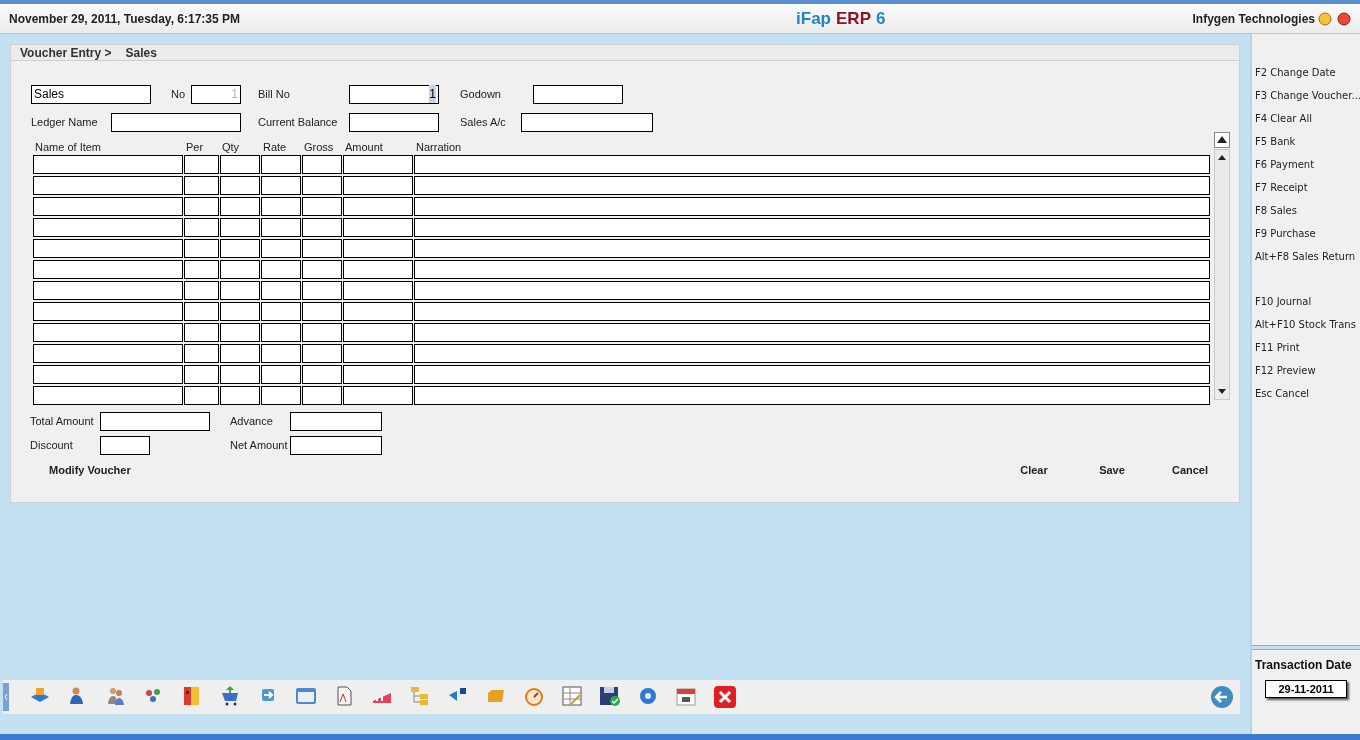 The image size is (1360, 740). Describe the element at coordinates (481, 94) in the screenshot. I see `field-label: Godown` at that location.